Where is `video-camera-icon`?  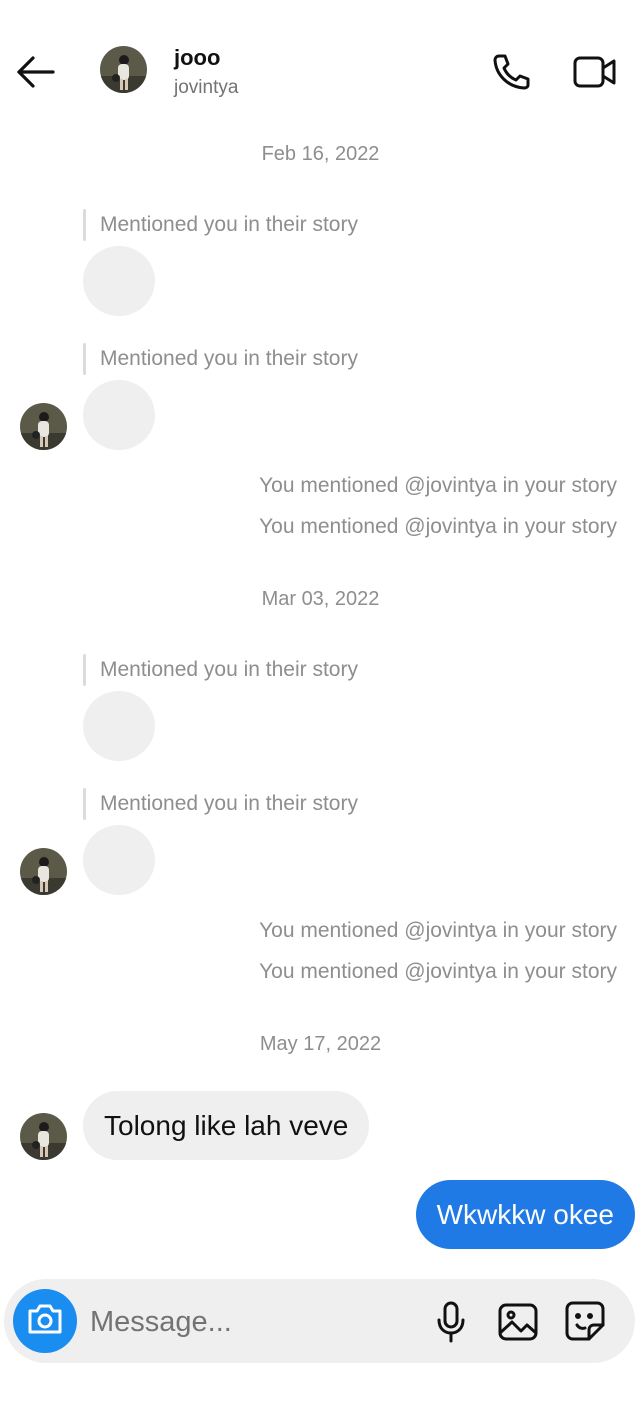
video-camera-icon is located at coordinates (595, 72).